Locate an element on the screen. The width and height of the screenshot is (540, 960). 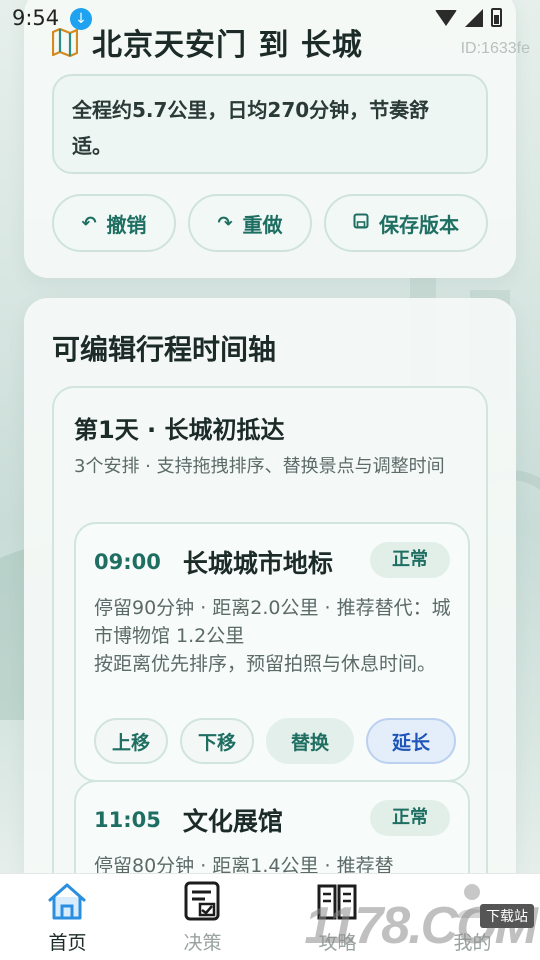
route-actions: ↶ 撤销 ↷ 重做 保存版本 is located at coordinates (270, 223).